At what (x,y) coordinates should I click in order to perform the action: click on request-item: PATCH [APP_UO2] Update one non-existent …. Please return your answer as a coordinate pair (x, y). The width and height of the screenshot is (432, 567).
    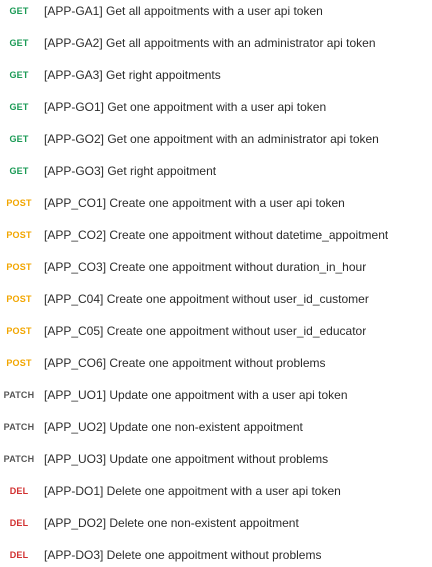
    Looking at the image, I should click on (216, 427).